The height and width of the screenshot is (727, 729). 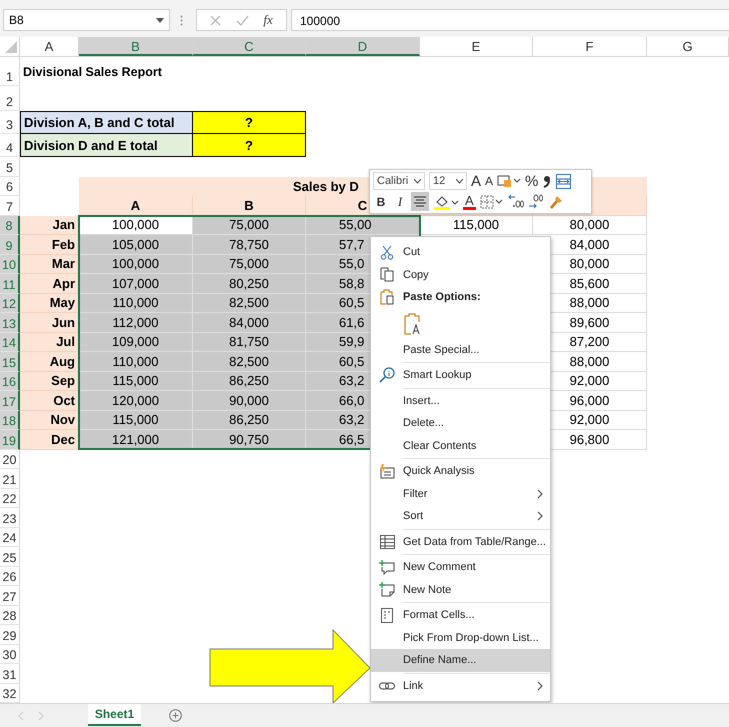 I want to click on row-header: 2, so click(x=10, y=98).